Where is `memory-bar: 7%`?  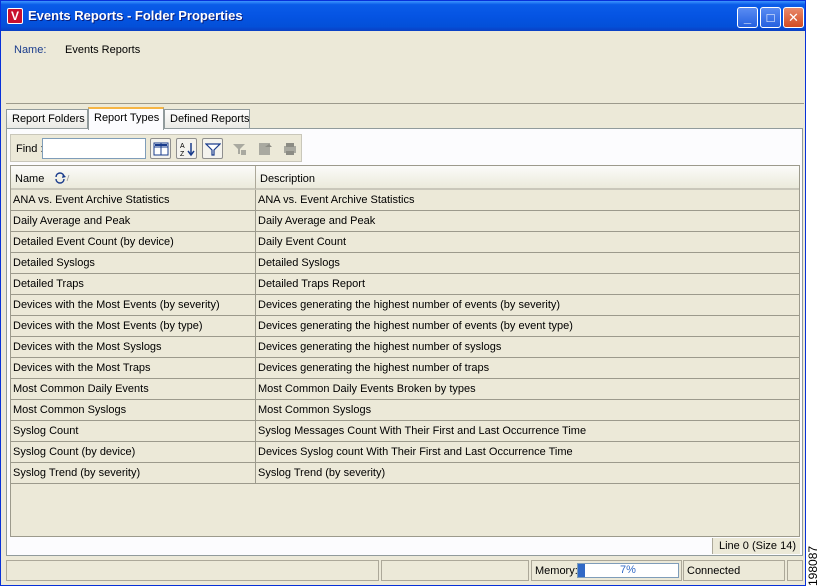 memory-bar: 7% is located at coordinates (628, 570).